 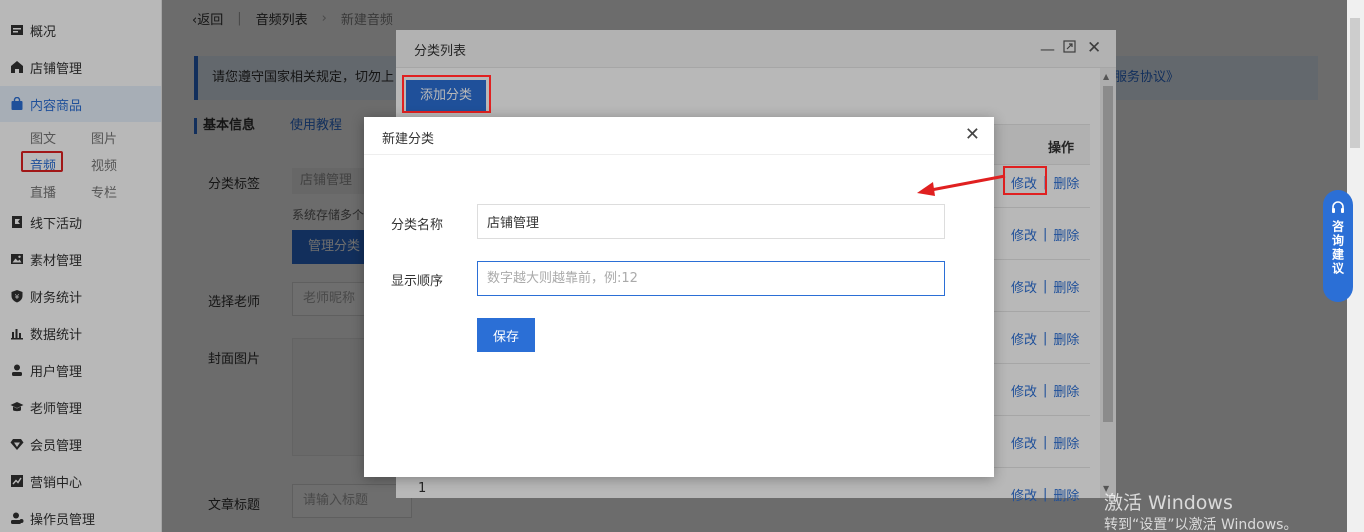 I want to click on category-name-label: 分类名称, so click(x=417, y=225).